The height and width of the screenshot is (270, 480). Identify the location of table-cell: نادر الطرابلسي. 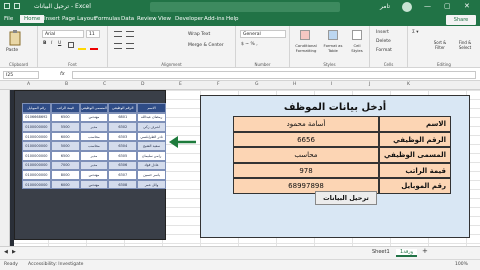
(151, 136).